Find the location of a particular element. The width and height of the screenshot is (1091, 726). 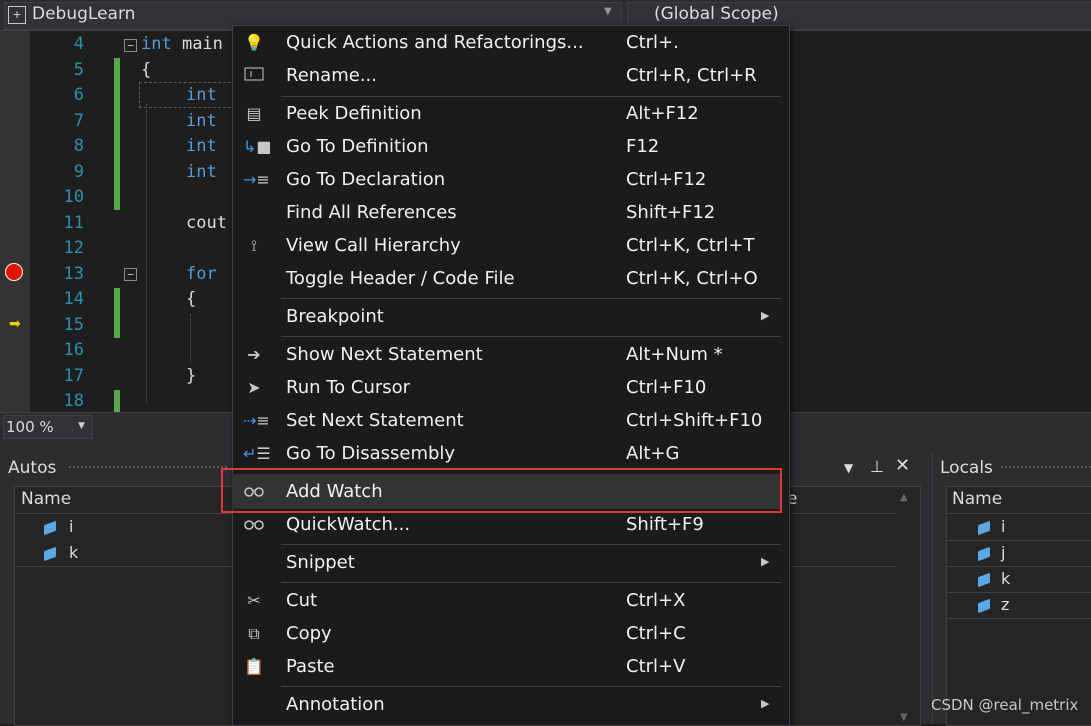

menu-item-toggle-header: Toggle Header / Code File Ctrl+K, Ctrl+O is located at coordinates (510, 279).